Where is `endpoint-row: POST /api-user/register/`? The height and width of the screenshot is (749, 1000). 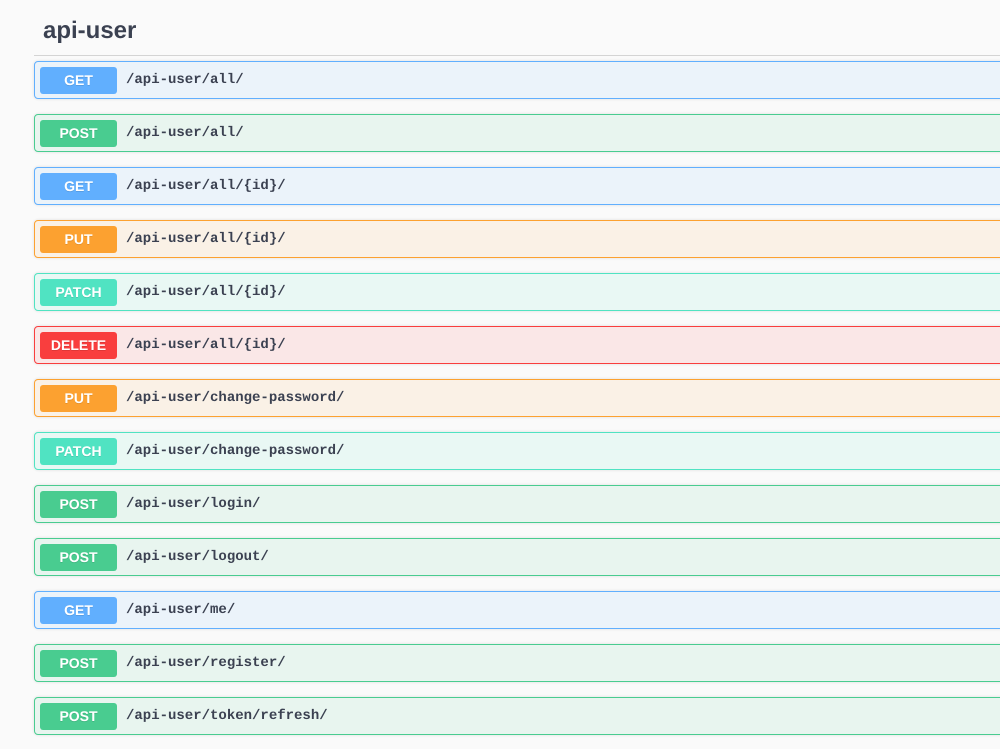
endpoint-row: POST /api-user/register/ is located at coordinates (517, 663).